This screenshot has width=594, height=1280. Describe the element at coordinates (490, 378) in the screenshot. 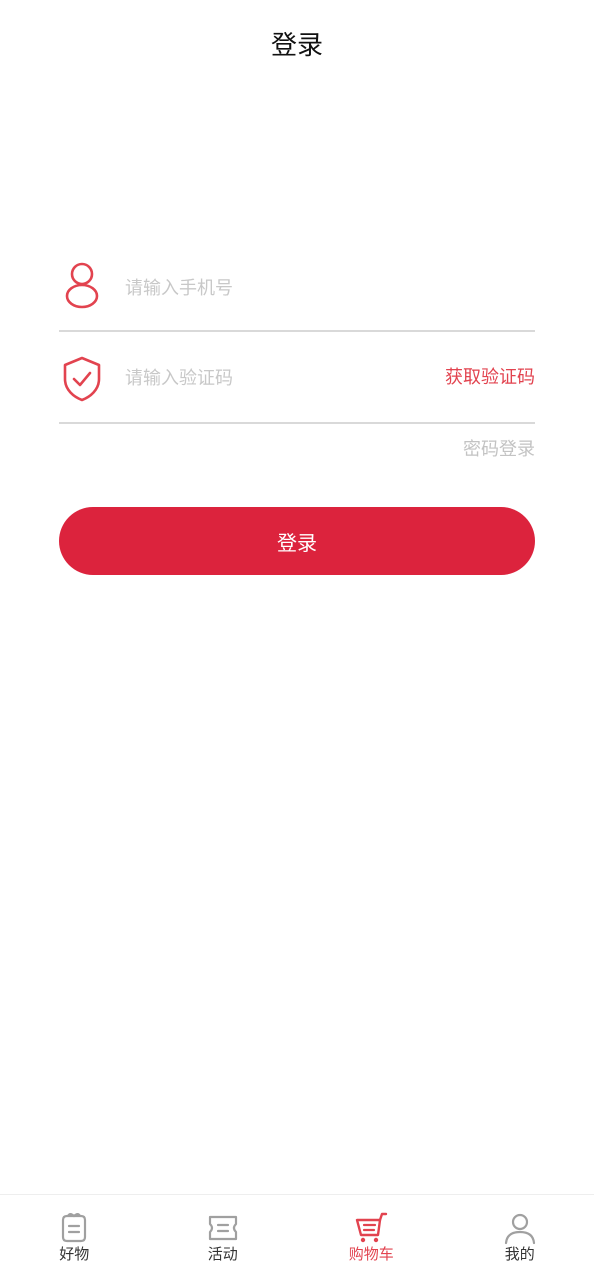

I see `get-code-button: 获取验证码` at that location.